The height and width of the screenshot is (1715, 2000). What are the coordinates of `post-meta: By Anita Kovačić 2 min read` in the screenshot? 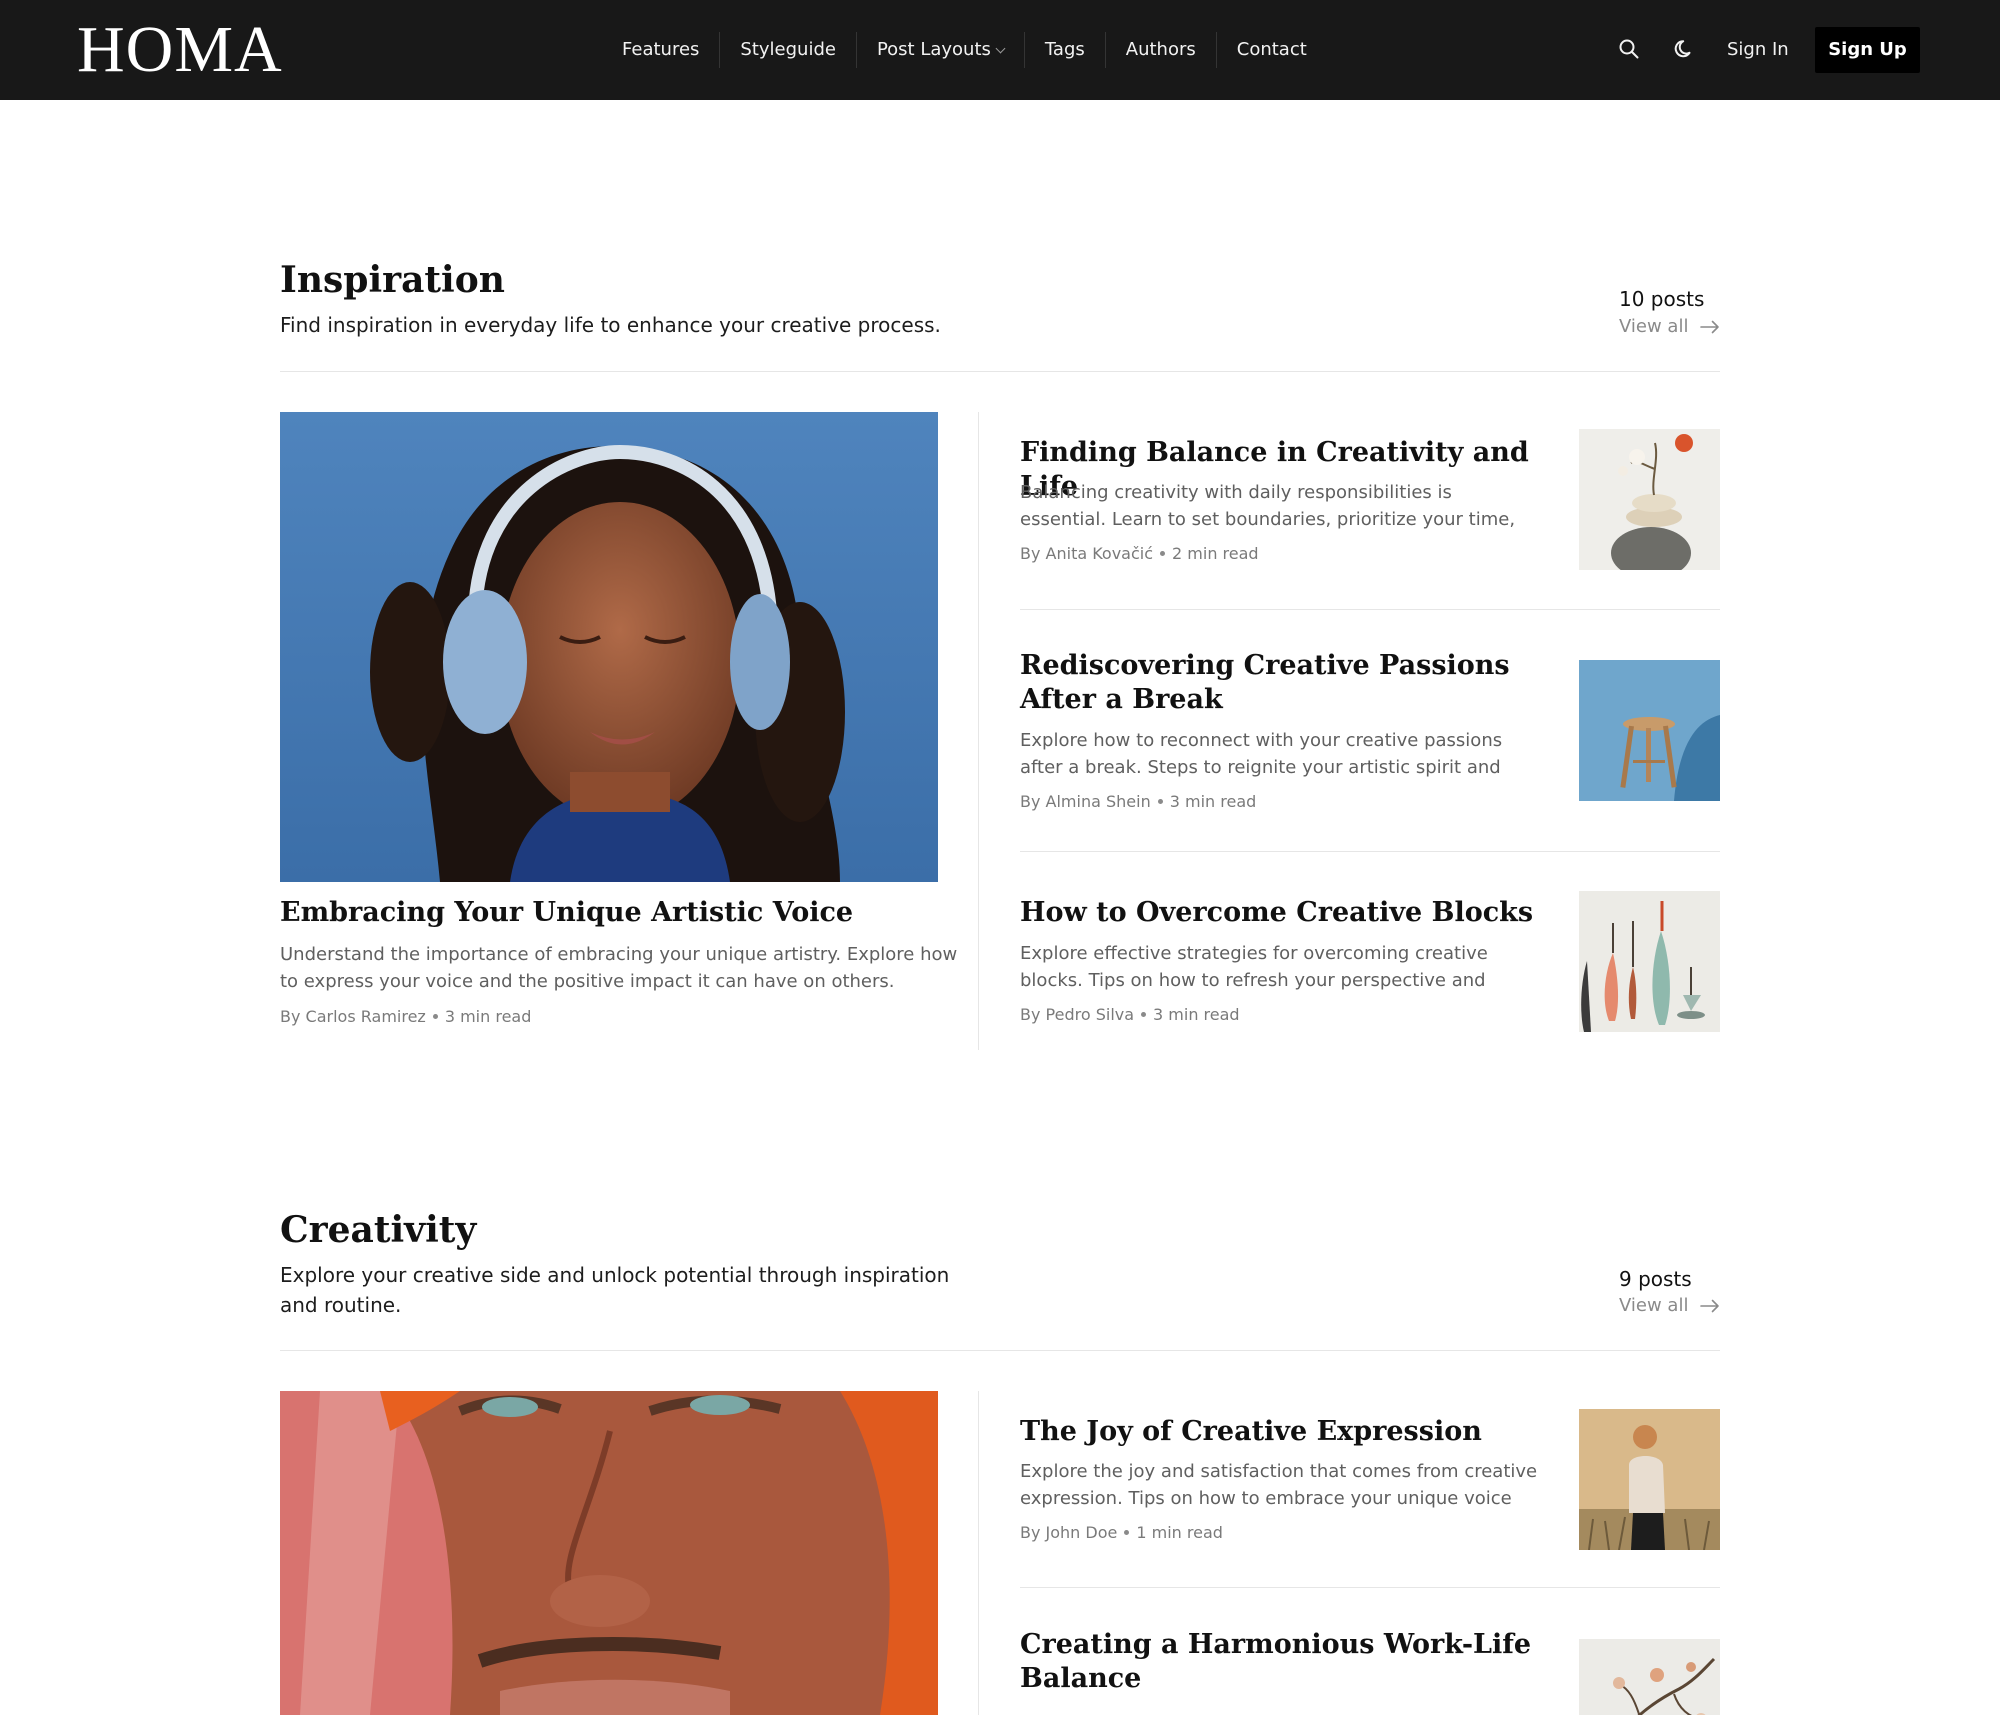 It's located at (1139, 554).